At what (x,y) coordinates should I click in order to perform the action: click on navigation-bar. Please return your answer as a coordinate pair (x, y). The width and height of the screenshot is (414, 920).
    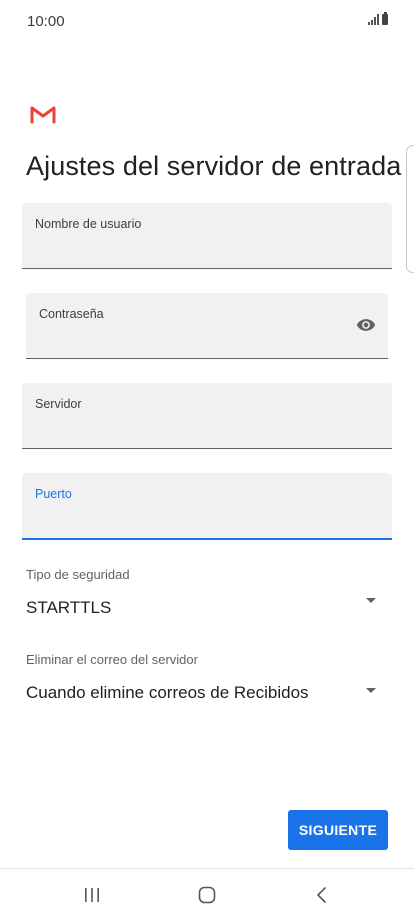
    Looking at the image, I should click on (207, 894).